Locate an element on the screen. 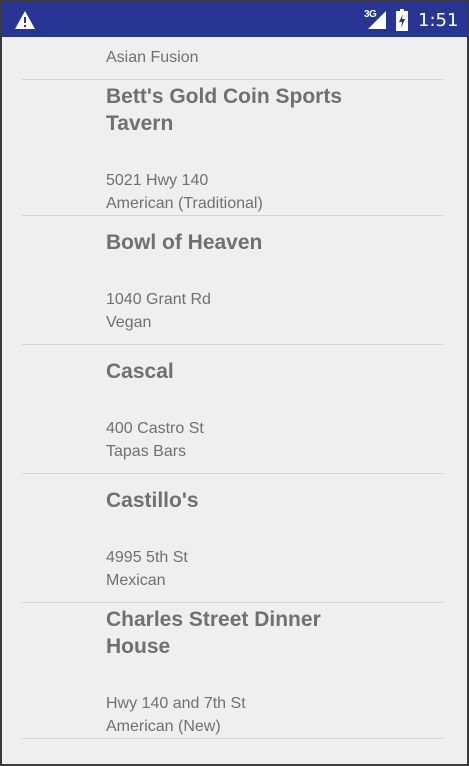 Image resolution: width=469 pixels, height=766 pixels. restaurant-category: Tapas Bars is located at coordinates (146, 451).